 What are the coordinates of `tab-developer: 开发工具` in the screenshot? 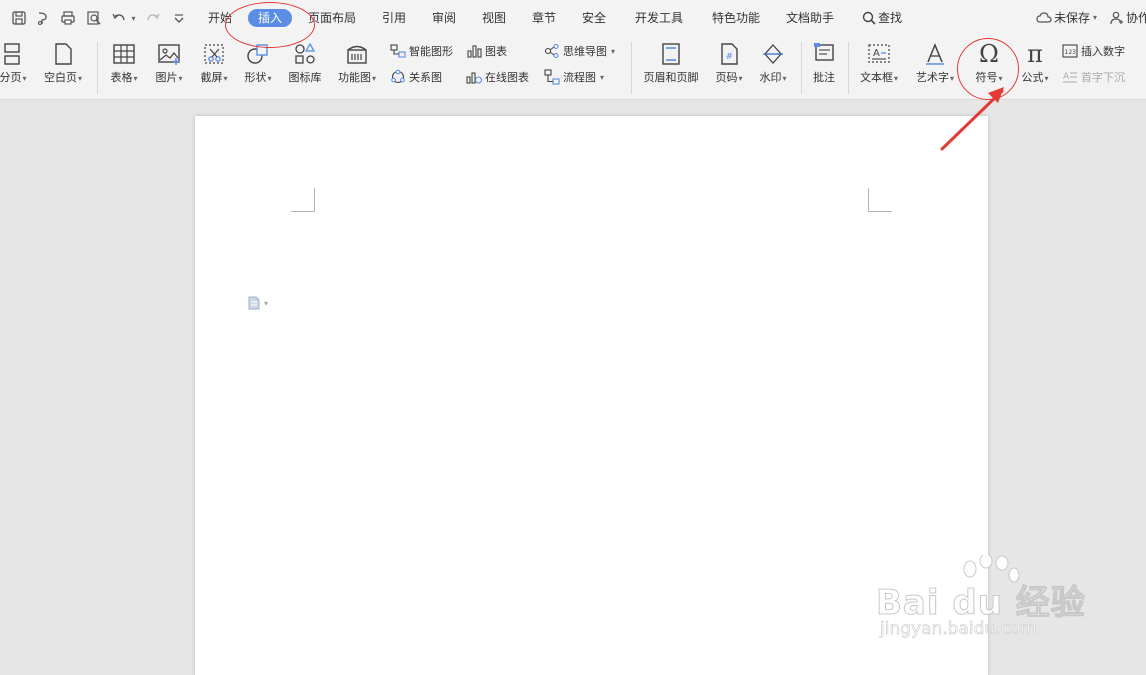 It's located at (659, 18).